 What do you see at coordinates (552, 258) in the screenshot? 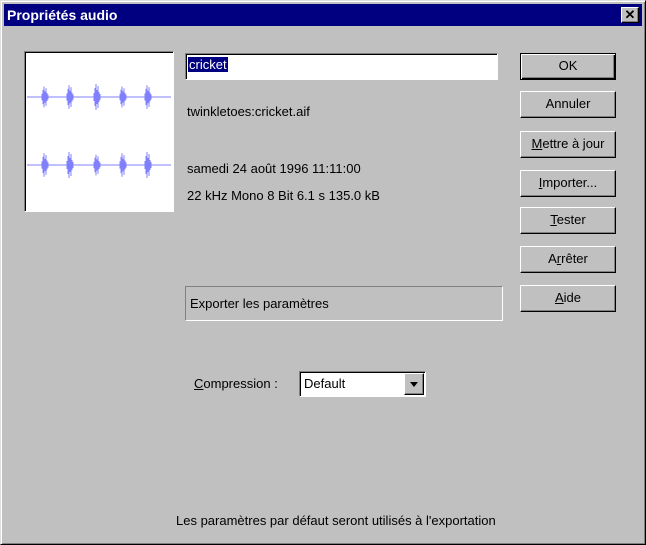
I see `stop-button-prefix: A` at bounding box center [552, 258].